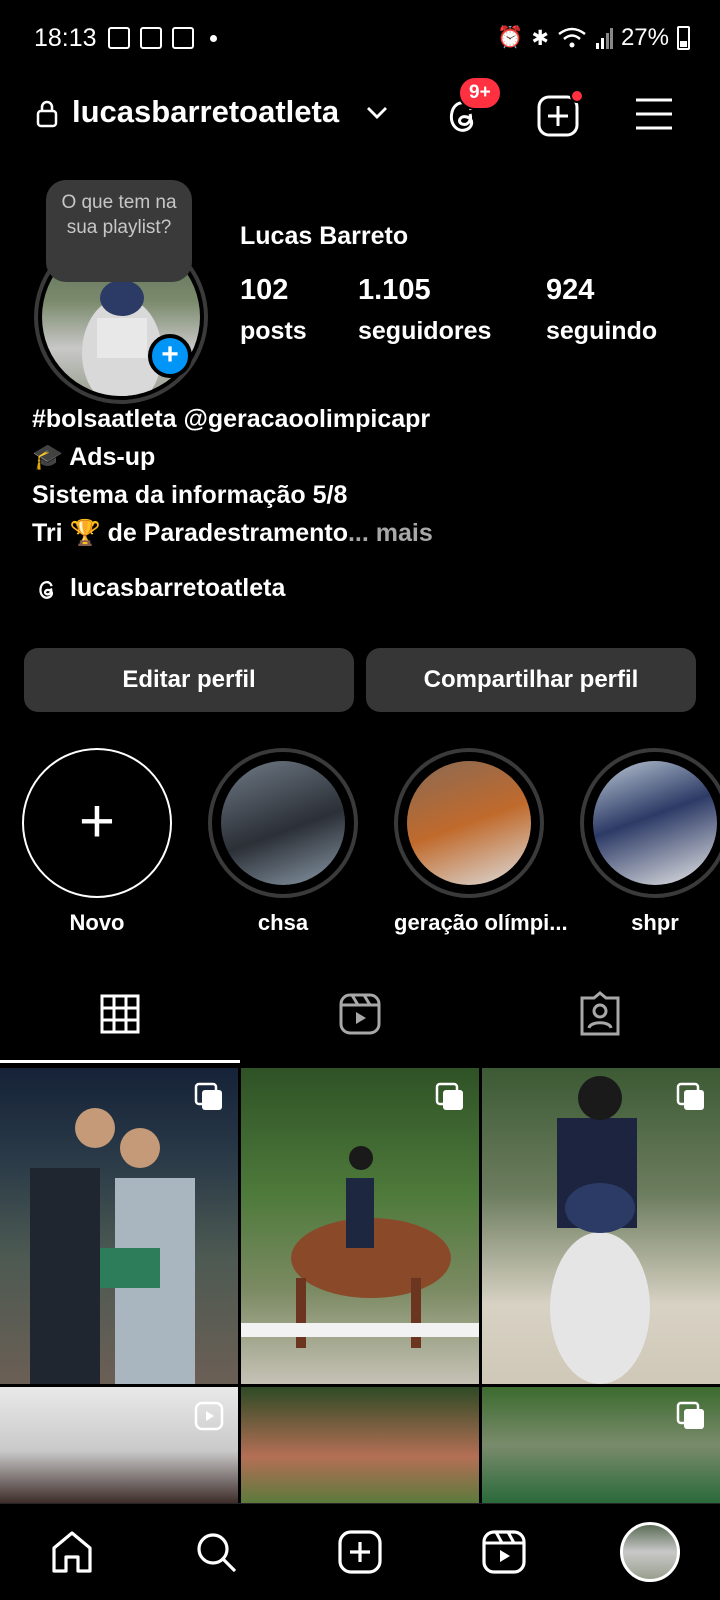  I want to click on stat-value: 102, so click(264, 290).